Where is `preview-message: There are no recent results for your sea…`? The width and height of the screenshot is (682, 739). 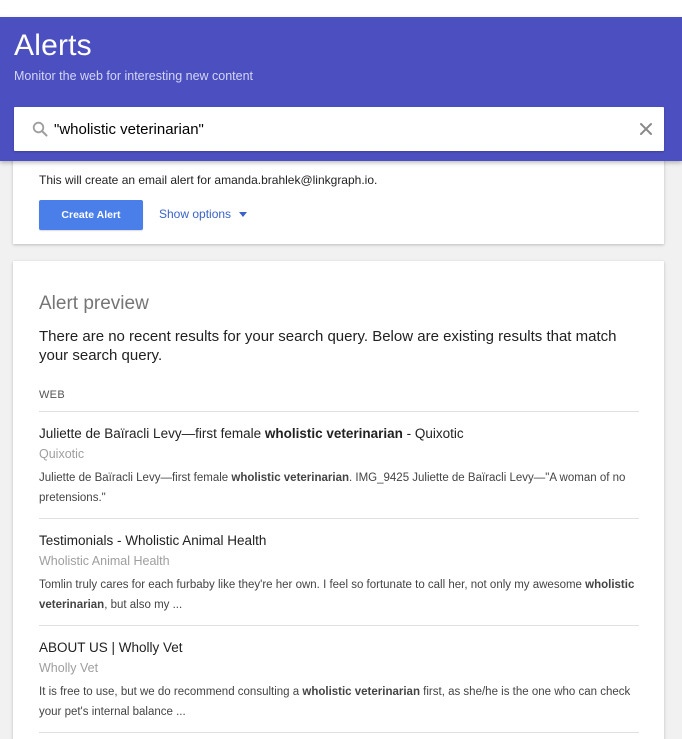
preview-message: There are no recent results for your sea… is located at coordinates (328, 346).